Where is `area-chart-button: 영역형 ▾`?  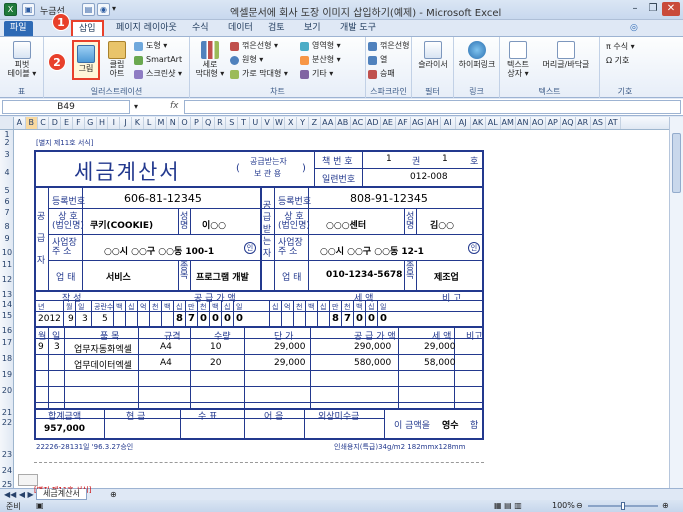 area-chart-button: 영역형 ▾ is located at coordinates (320, 46).